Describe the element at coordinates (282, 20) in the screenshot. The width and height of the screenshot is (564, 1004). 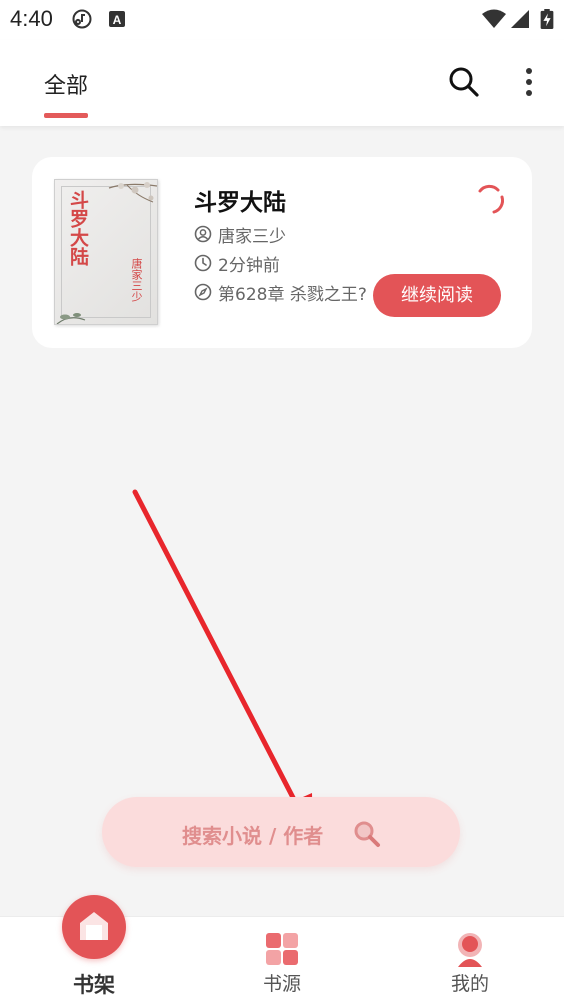
I see `status-bar: 4:40 A` at that location.